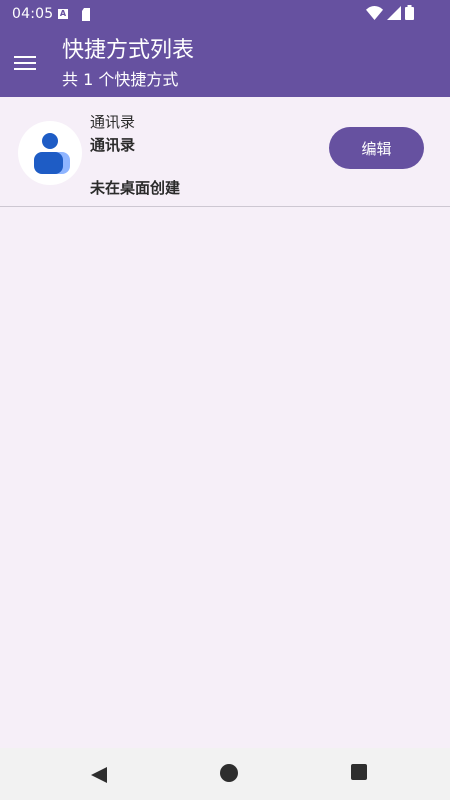 Image resolution: width=450 pixels, height=800 pixels. What do you see at coordinates (113, 145) in the screenshot?
I see `shortcut-name: 通讯录` at bounding box center [113, 145].